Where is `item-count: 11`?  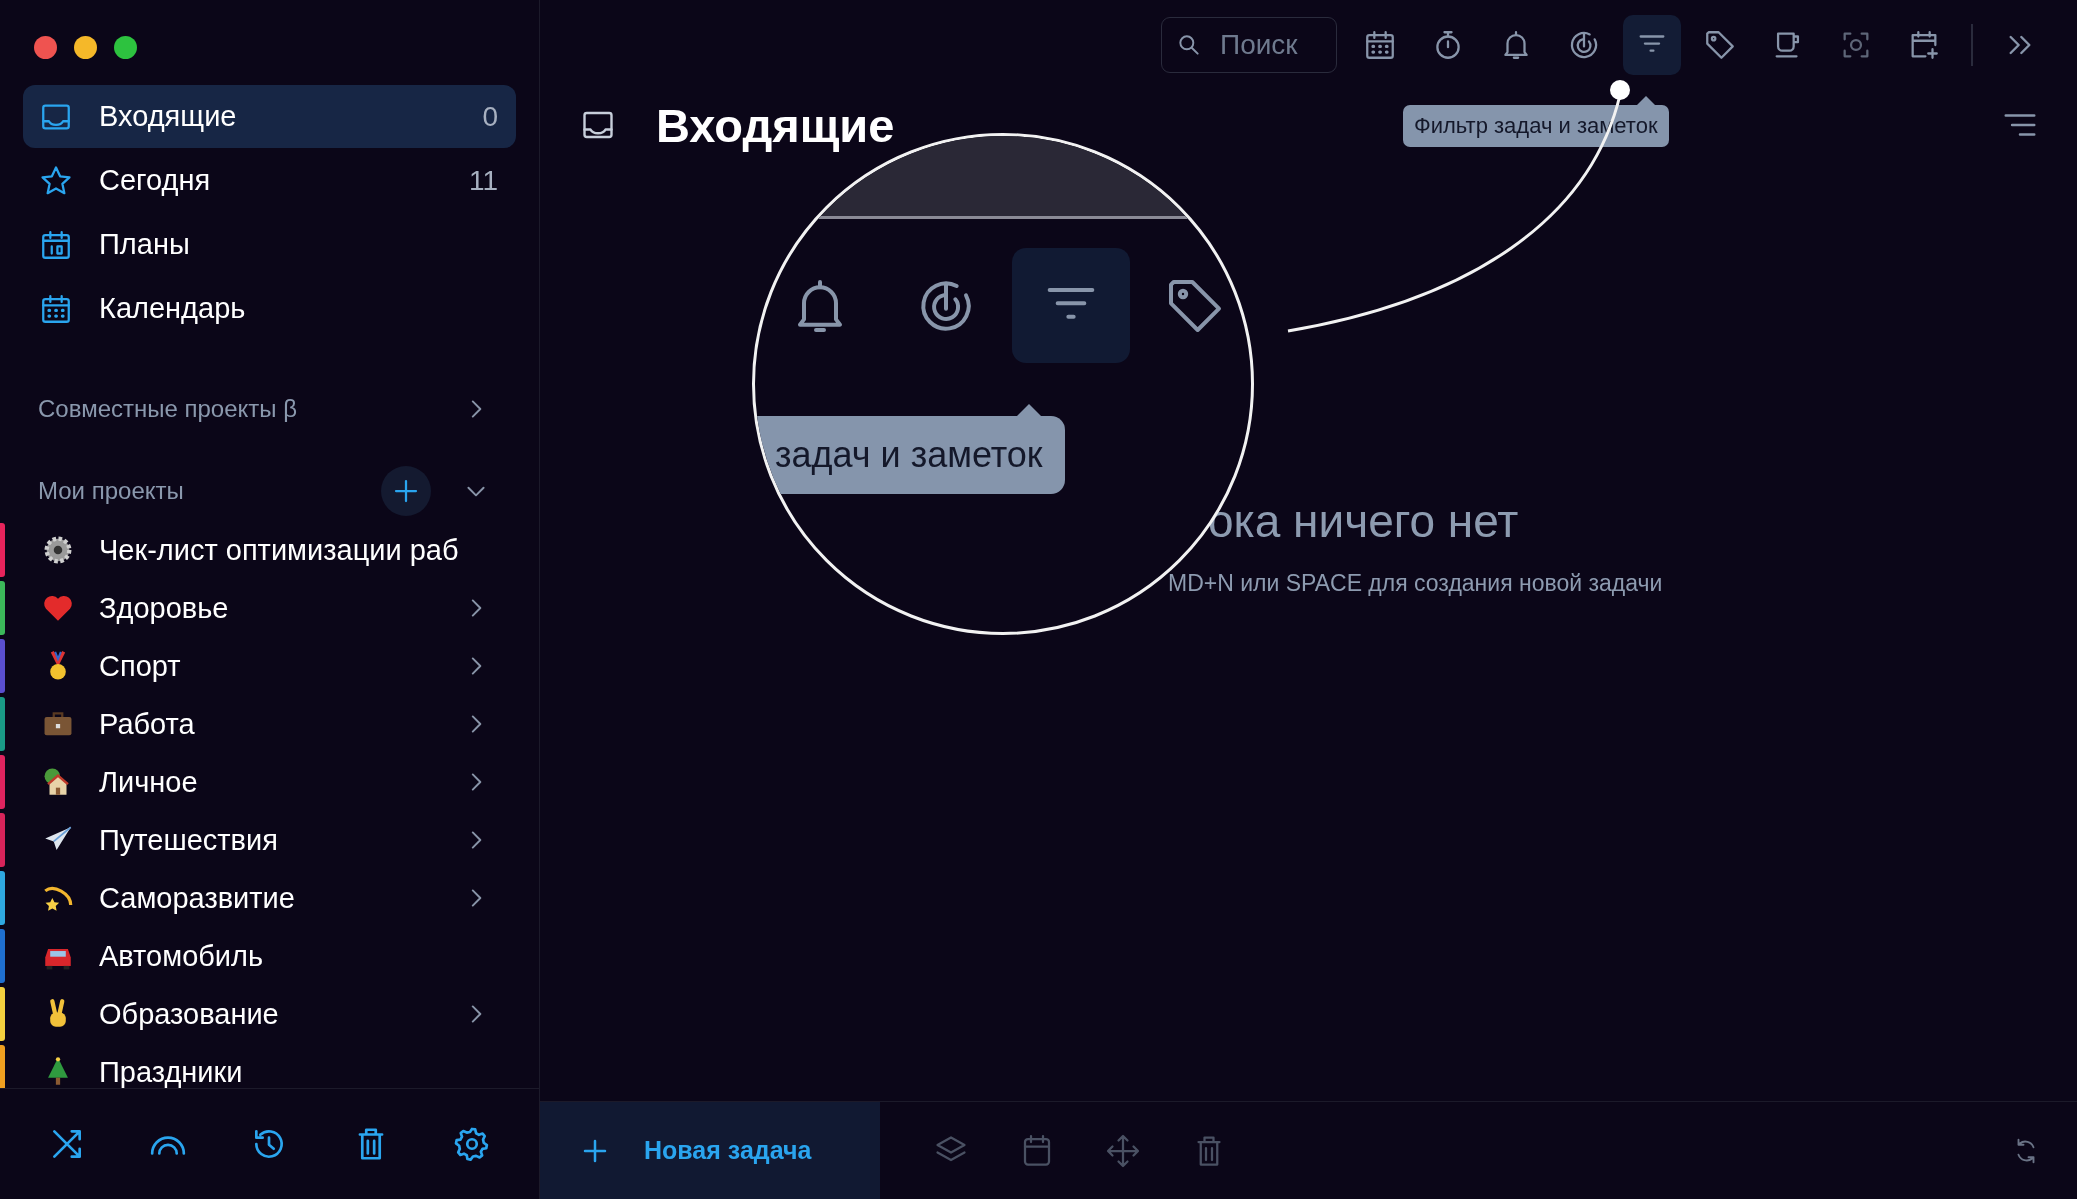 item-count: 11 is located at coordinates (483, 180).